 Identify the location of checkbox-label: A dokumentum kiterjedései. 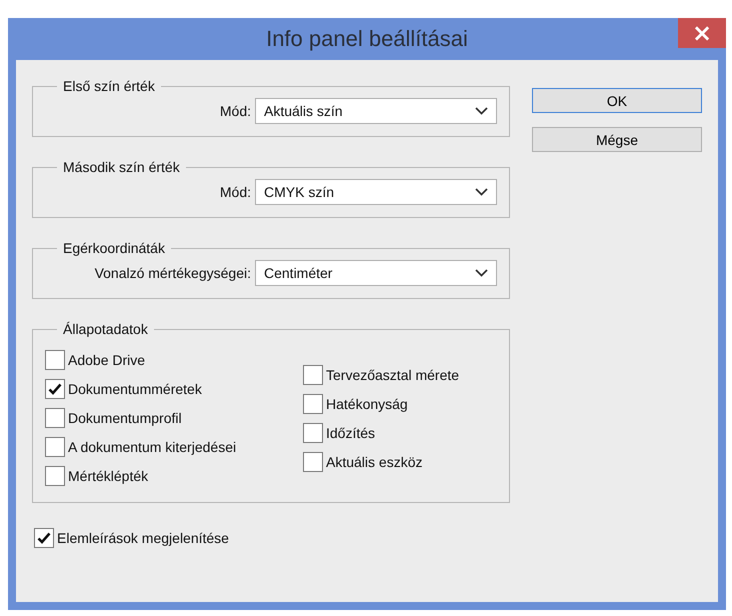
(152, 446).